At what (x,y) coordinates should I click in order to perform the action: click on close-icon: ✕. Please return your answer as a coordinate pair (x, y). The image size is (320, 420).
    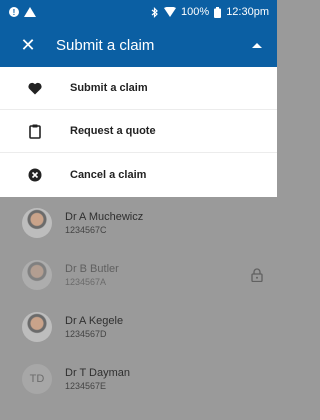
    Looking at the image, I should click on (28, 45).